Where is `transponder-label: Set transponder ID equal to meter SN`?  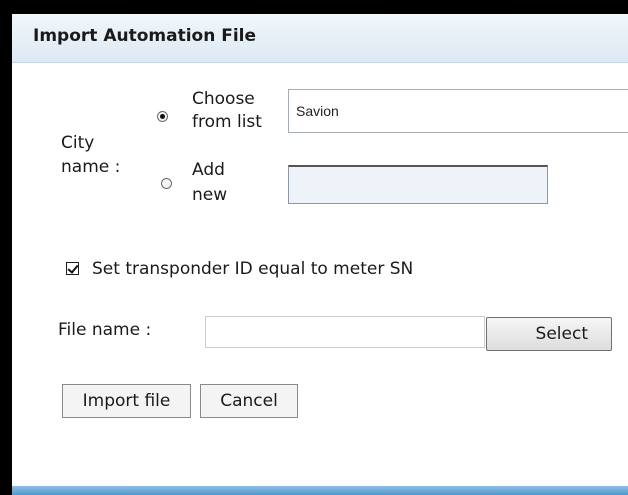
transponder-label: Set transponder ID equal to meter SN is located at coordinates (253, 269).